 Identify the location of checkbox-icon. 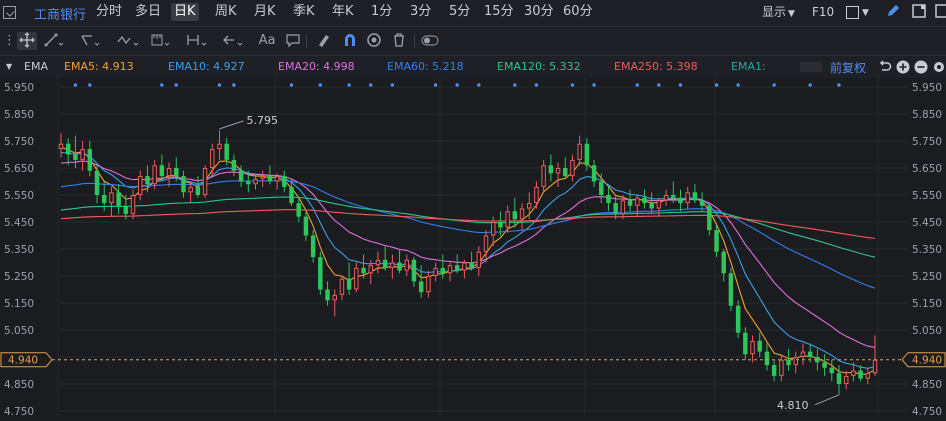
(9, 12).